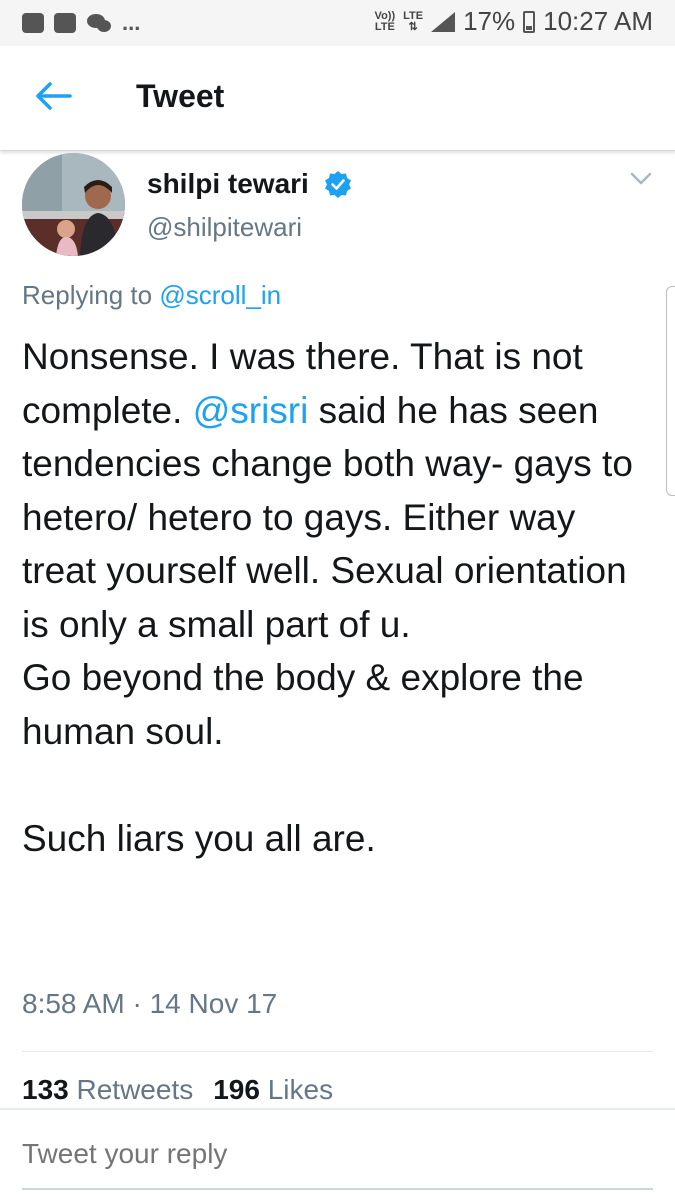 The height and width of the screenshot is (1200, 675). What do you see at coordinates (135, 1089) in the screenshot?
I see `retweets-label: Retweets` at bounding box center [135, 1089].